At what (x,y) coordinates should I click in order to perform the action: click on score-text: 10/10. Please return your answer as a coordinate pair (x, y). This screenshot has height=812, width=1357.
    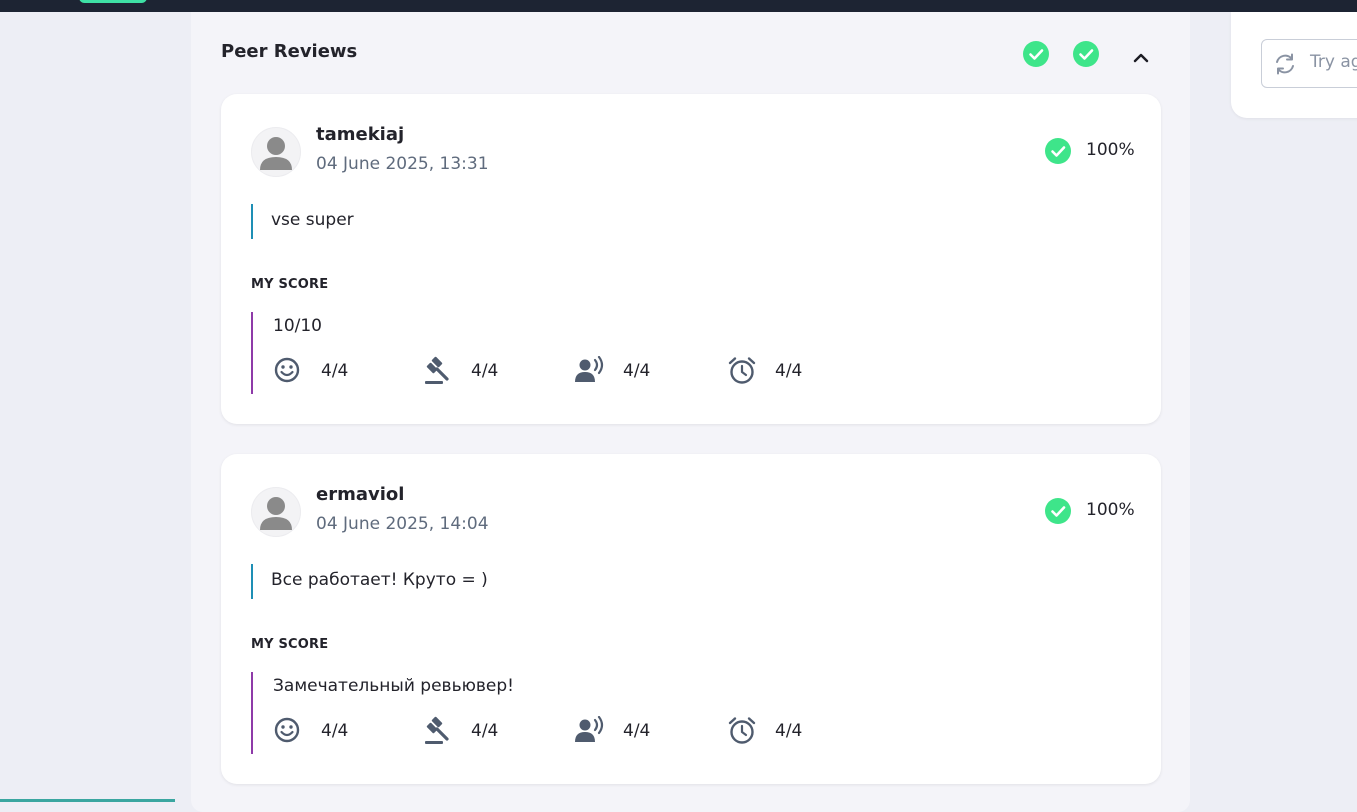
    Looking at the image, I should click on (297, 326).